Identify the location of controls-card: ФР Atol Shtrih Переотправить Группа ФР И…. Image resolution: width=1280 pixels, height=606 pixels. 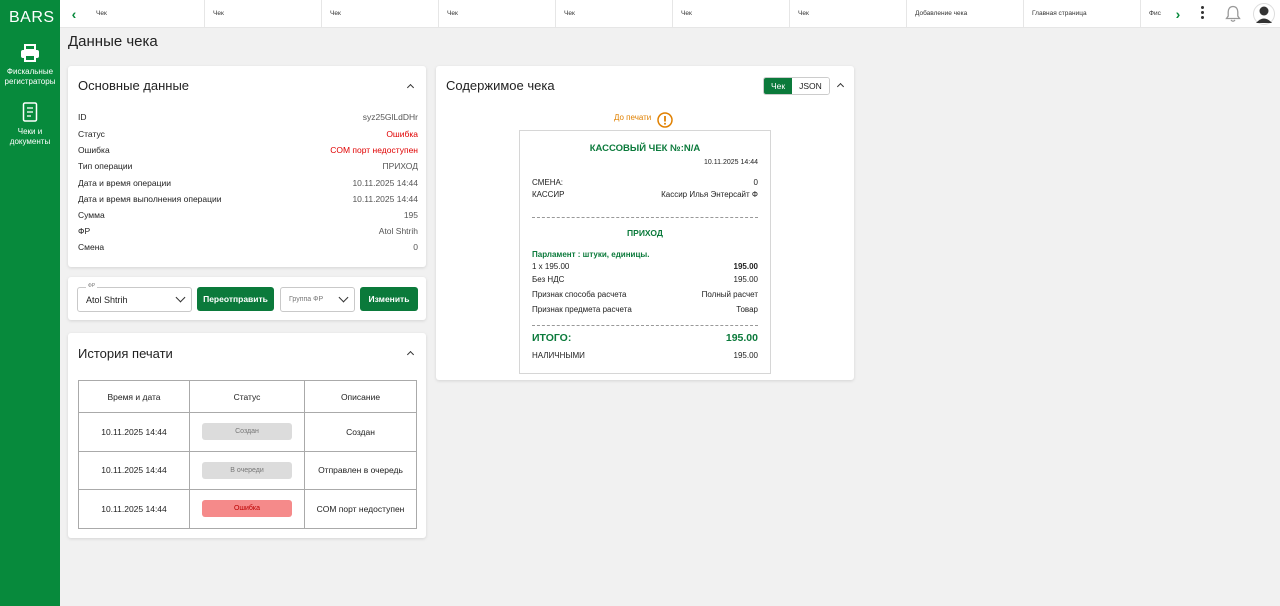
(247, 298).